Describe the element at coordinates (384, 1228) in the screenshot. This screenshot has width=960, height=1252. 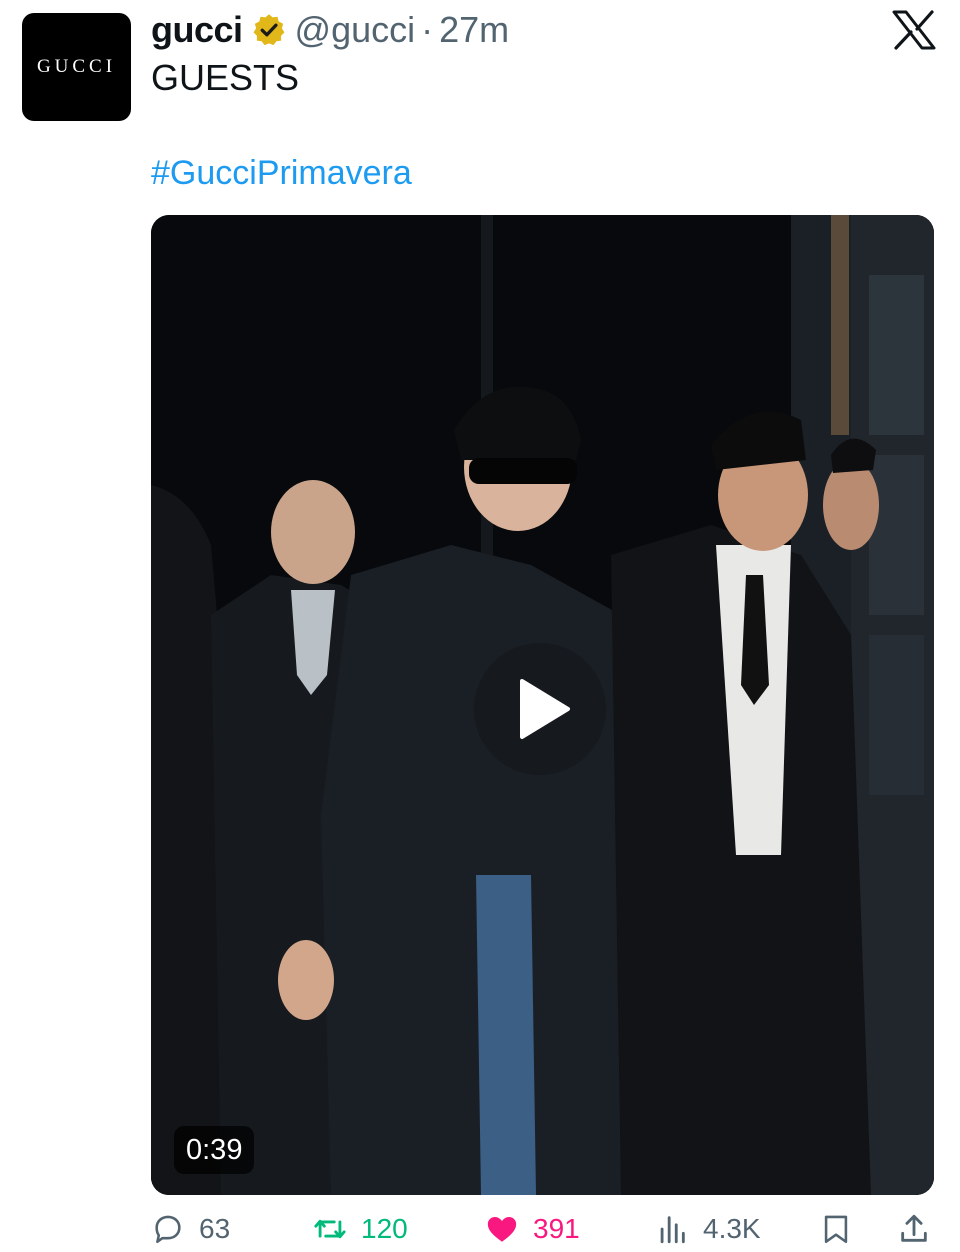
I see `repost-count: 120` at that location.